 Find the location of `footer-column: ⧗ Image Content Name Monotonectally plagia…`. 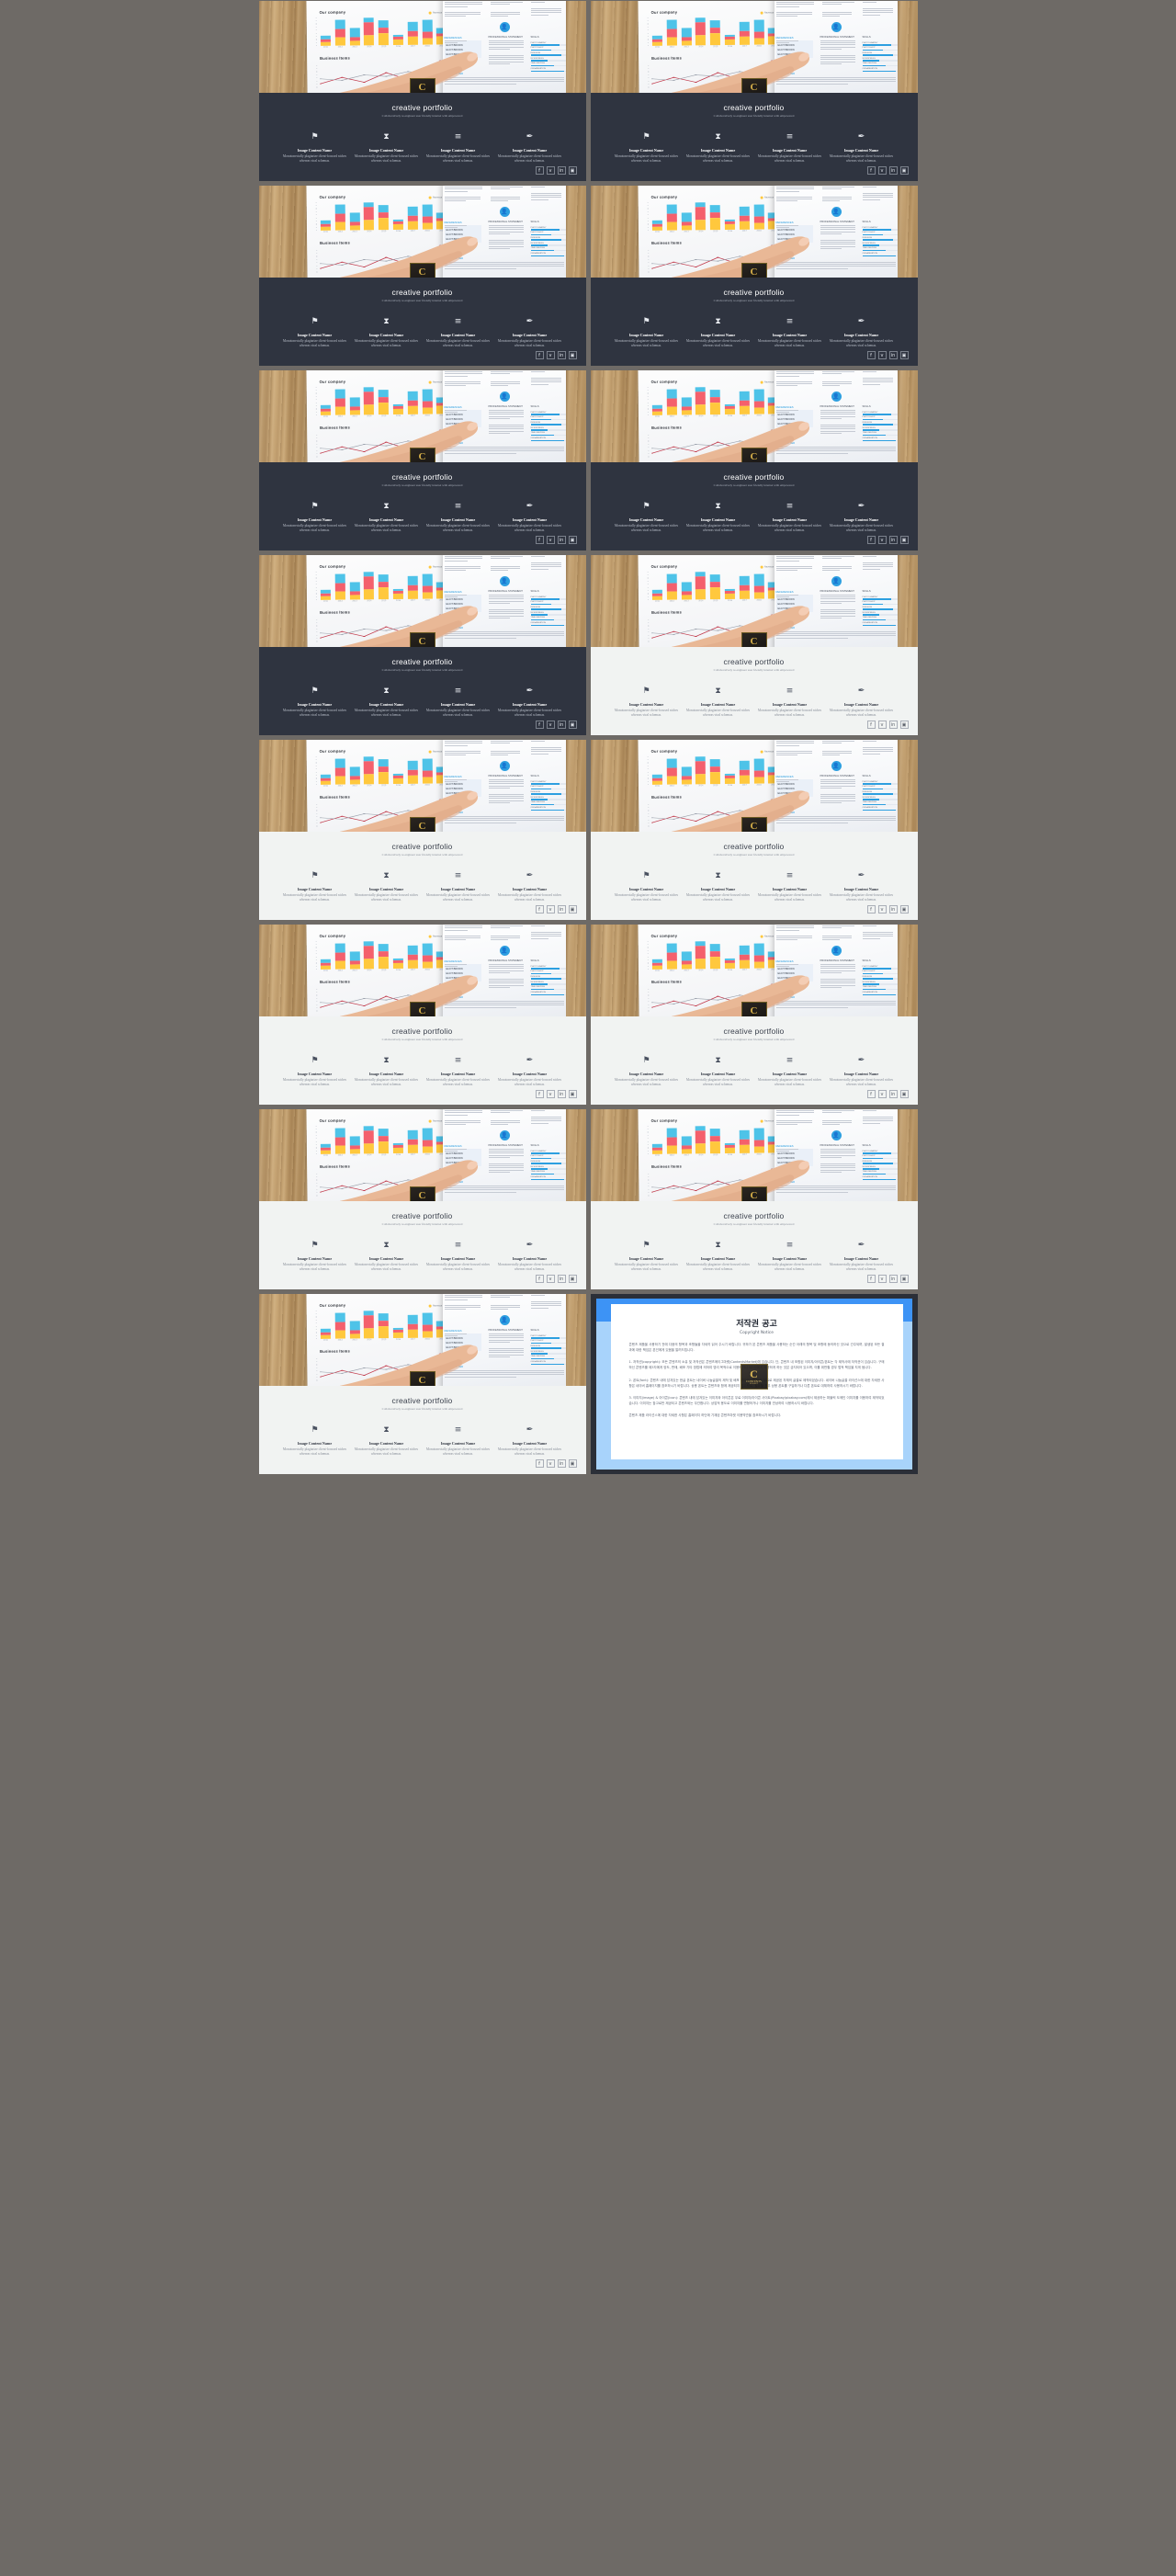

footer-column: ⧗ Image Content Name Monotonectally plagia… is located at coordinates (387, 885).